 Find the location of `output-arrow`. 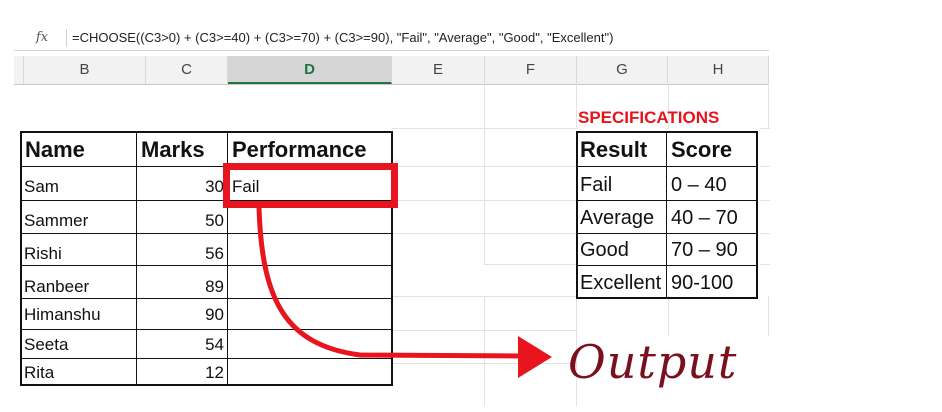

output-arrow is located at coordinates (404, 292).